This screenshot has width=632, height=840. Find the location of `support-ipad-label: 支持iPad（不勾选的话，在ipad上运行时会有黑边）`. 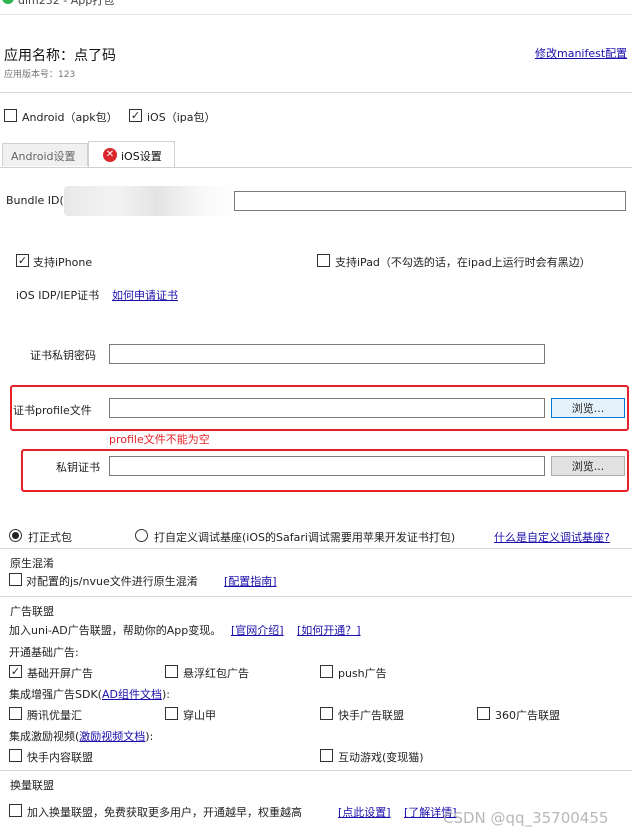

support-ipad-label: 支持iPad（不勾选的话，在ipad上运行时会有黑边） is located at coordinates (463, 262).